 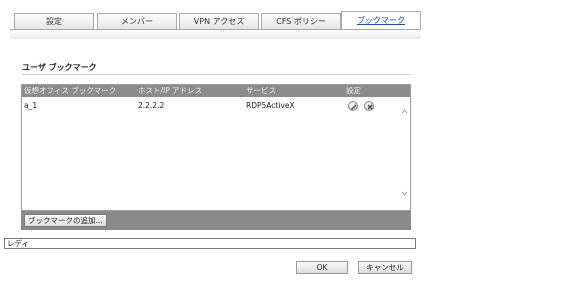 I want to click on tab-vpn-access: VPN アクセス, so click(x=219, y=21).